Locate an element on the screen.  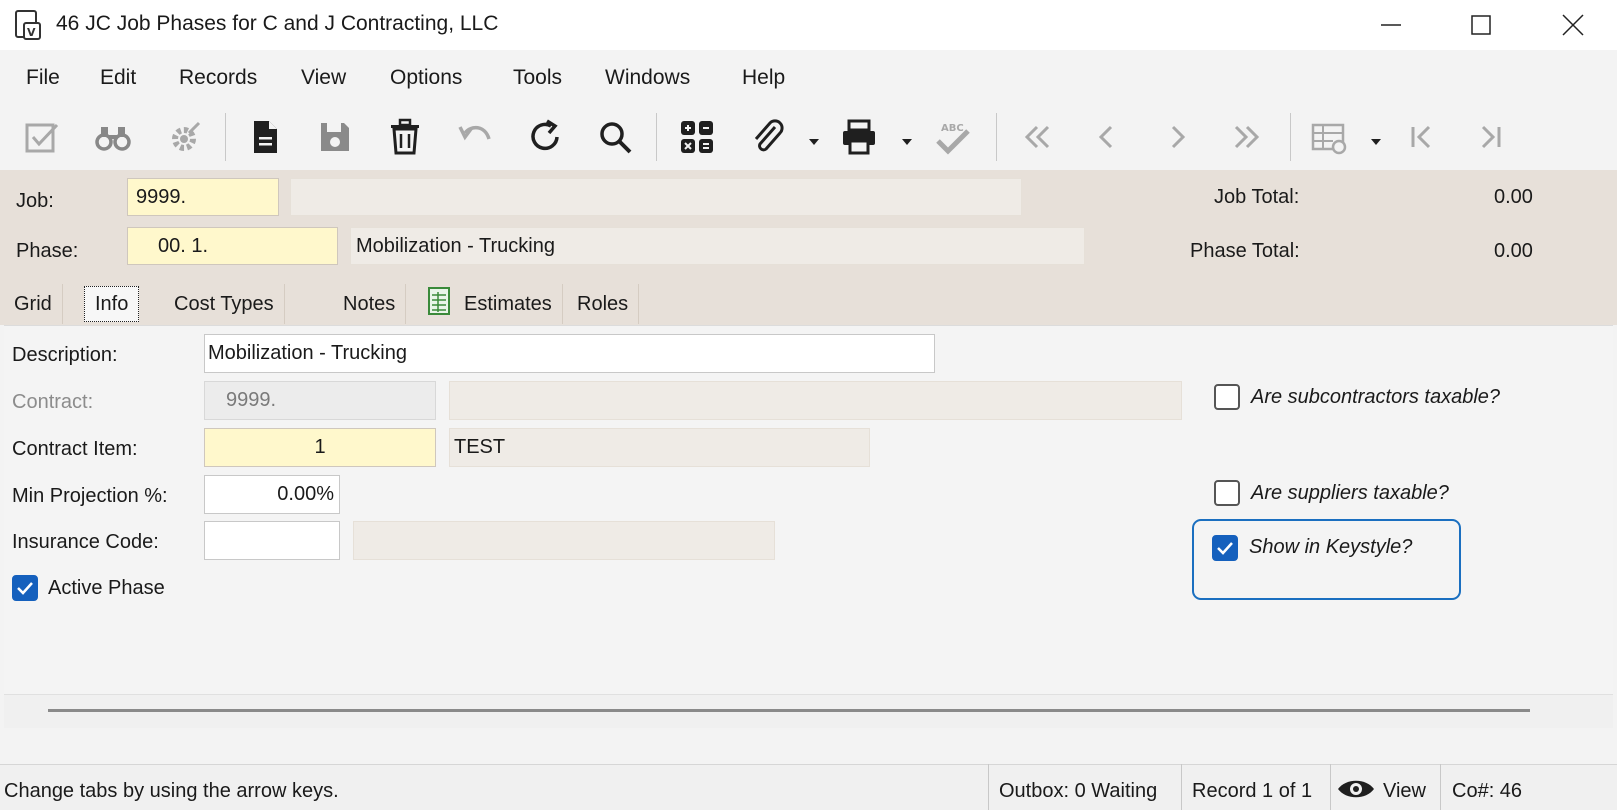
job-total-label: Job Total: is located at coordinates (1257, 197).